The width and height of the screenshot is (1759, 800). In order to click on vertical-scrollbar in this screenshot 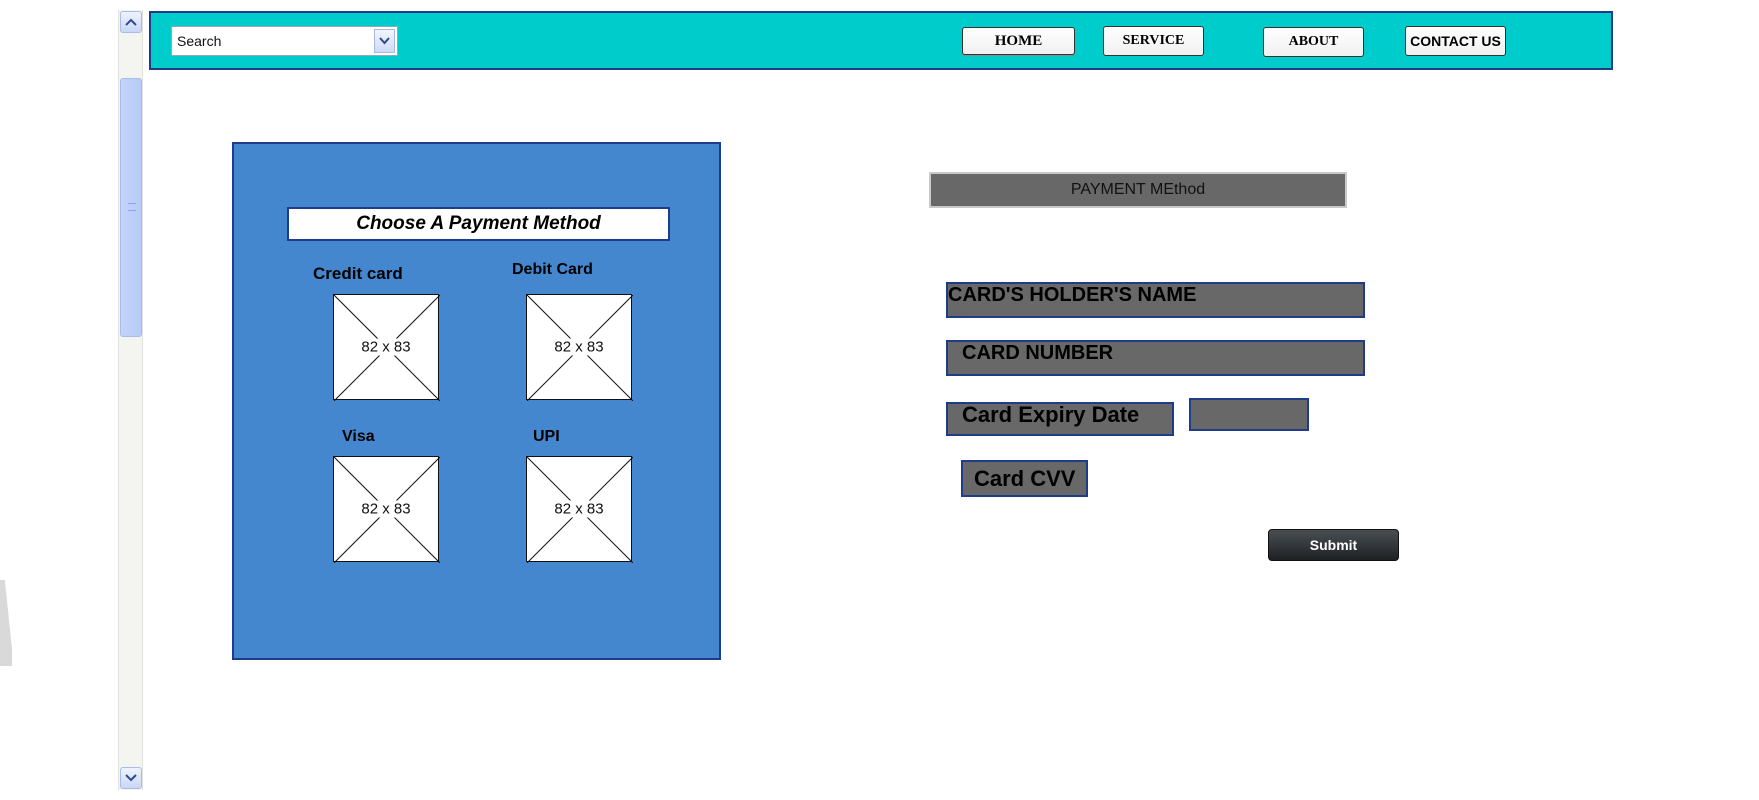, I will do `click(130, 400)`.